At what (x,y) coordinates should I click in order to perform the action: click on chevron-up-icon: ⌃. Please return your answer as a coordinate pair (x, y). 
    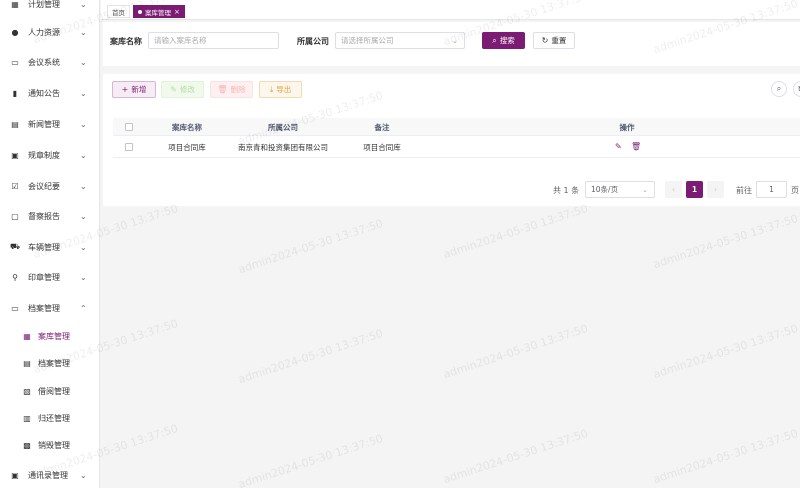
    Looking at the image, I should click on (83, 308).